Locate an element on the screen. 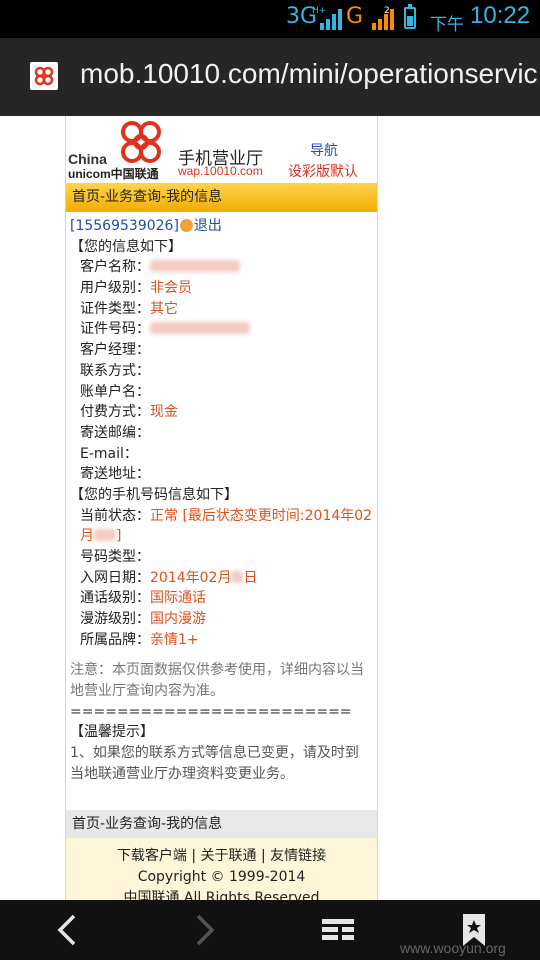 Image resolution: width=540 pixels, height=960 pixels. nav-link: 导航 is located at coordinates (324, 150).